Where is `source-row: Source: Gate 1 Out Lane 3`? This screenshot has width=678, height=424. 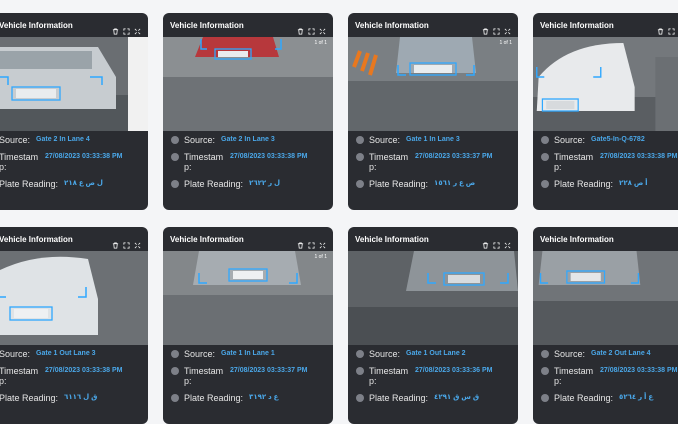 source-row: Source: Gate 1 Out Lane 3 is located at coordinates (48, 354).